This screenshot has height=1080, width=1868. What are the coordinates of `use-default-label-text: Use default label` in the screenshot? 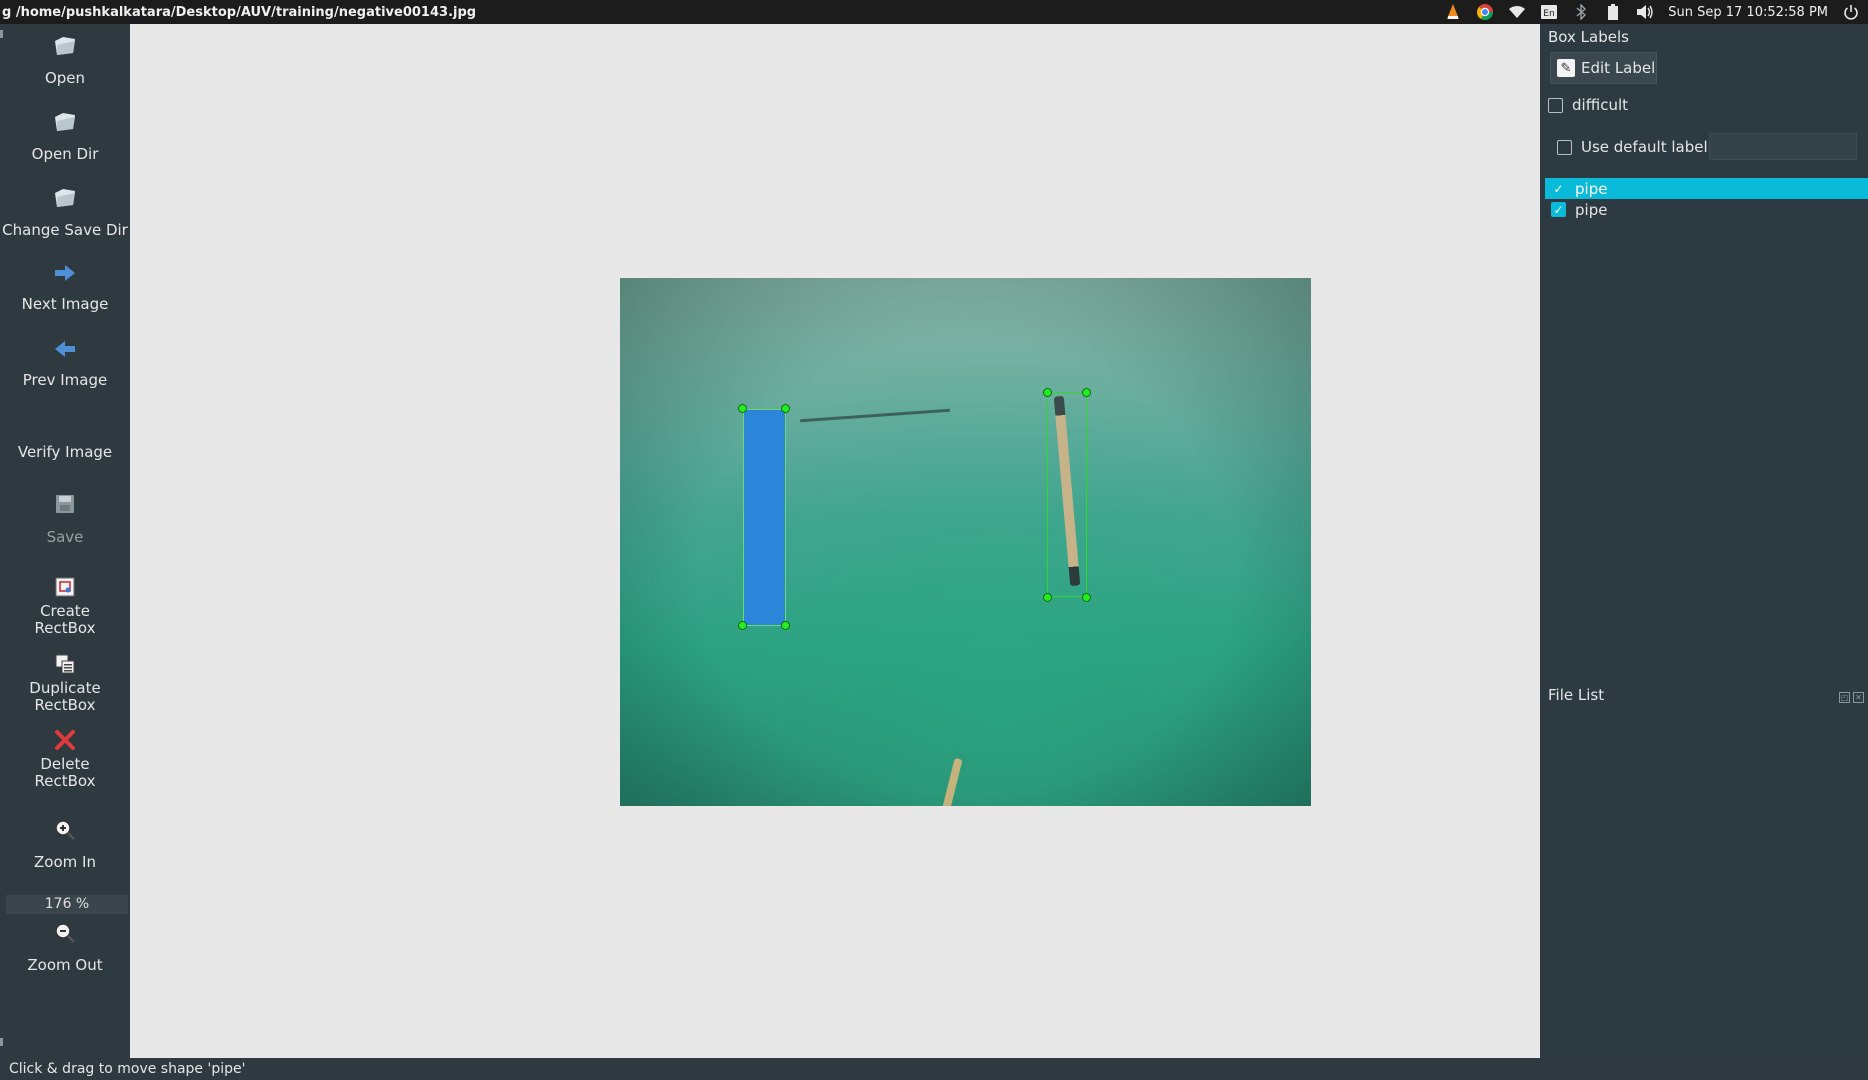 It's located at (1644, 147).